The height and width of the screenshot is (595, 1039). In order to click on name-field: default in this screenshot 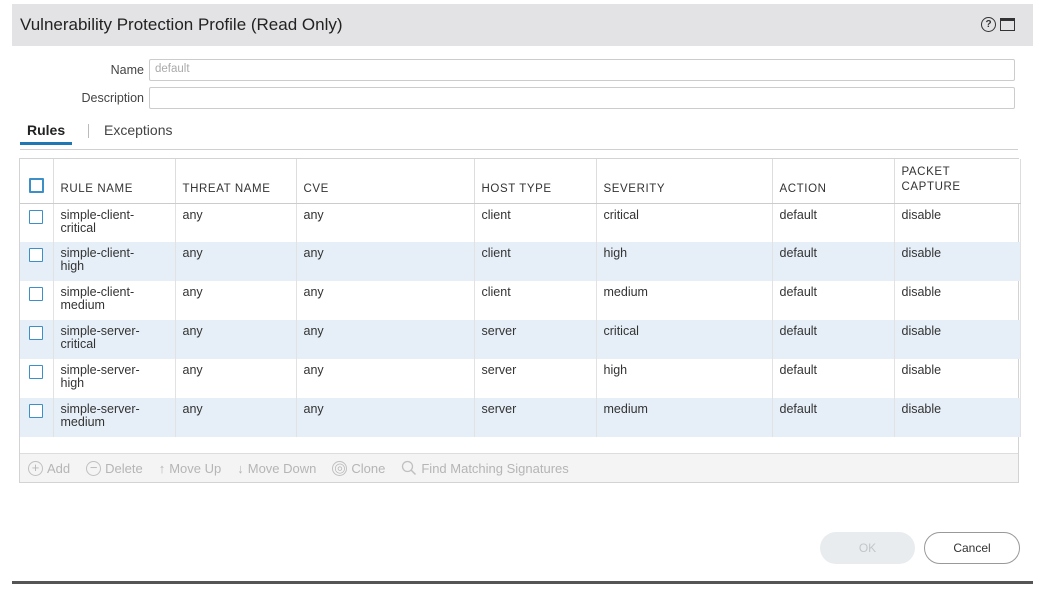, I will do `click(582, 70)`.